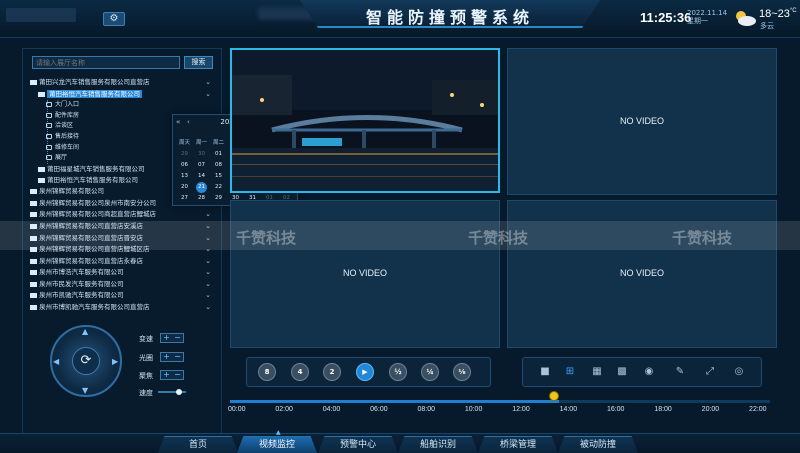 The height and width of the screenshot is (453, 800). I want to click on calendar-day-selected: 21, so click(201, 187).